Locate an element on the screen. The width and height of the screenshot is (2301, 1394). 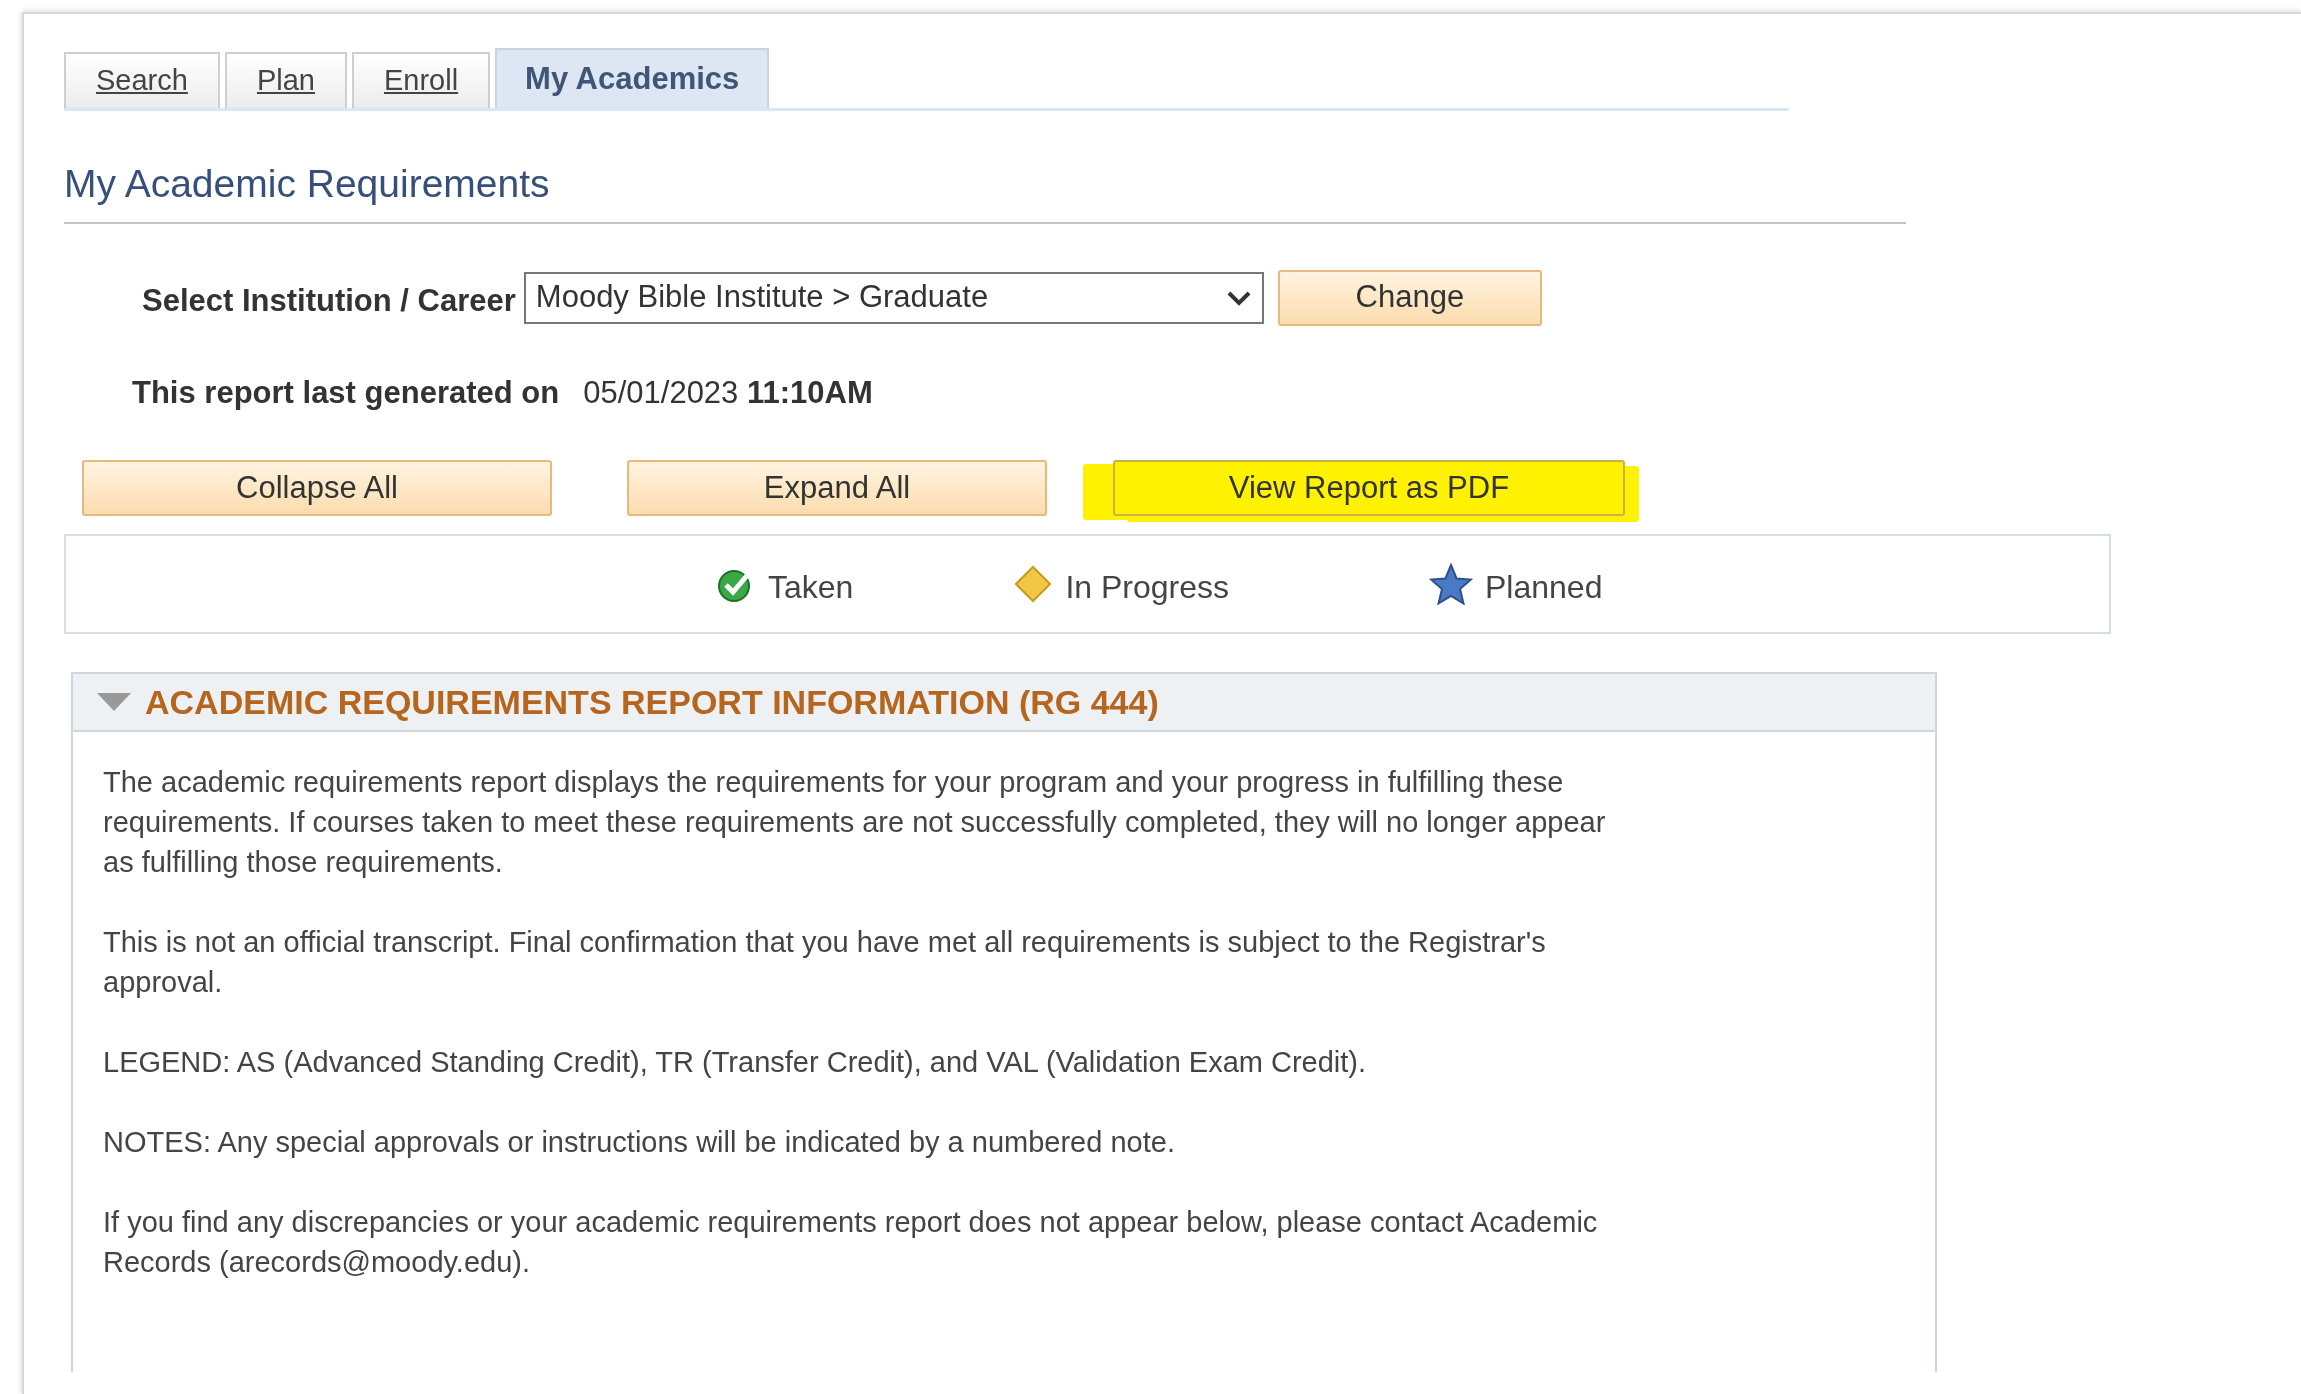
panel-header: ACADEMIC REQUIREMENTS REPORT INFORMATION (RG 444) is located at coordinates (1004, 703).